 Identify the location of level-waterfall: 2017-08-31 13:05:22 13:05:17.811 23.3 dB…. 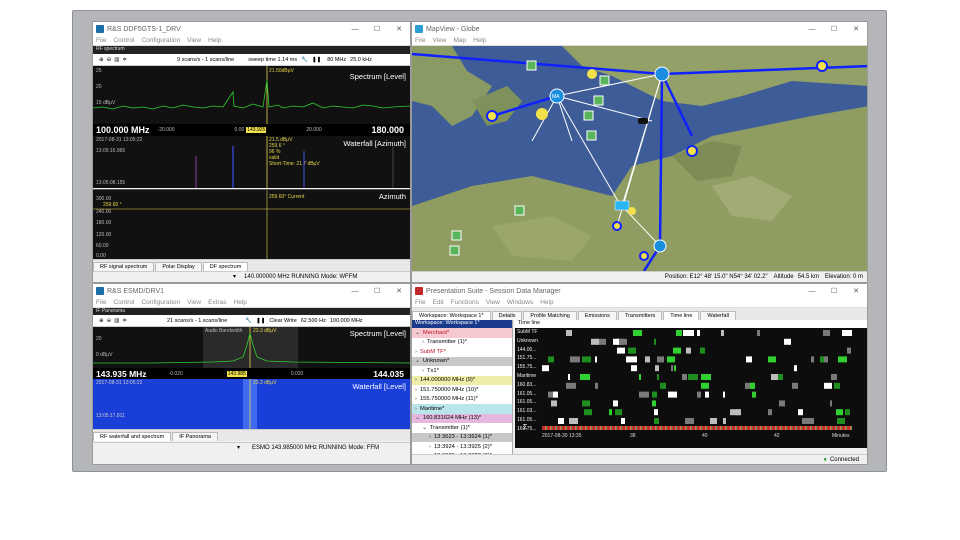
(251, 404).